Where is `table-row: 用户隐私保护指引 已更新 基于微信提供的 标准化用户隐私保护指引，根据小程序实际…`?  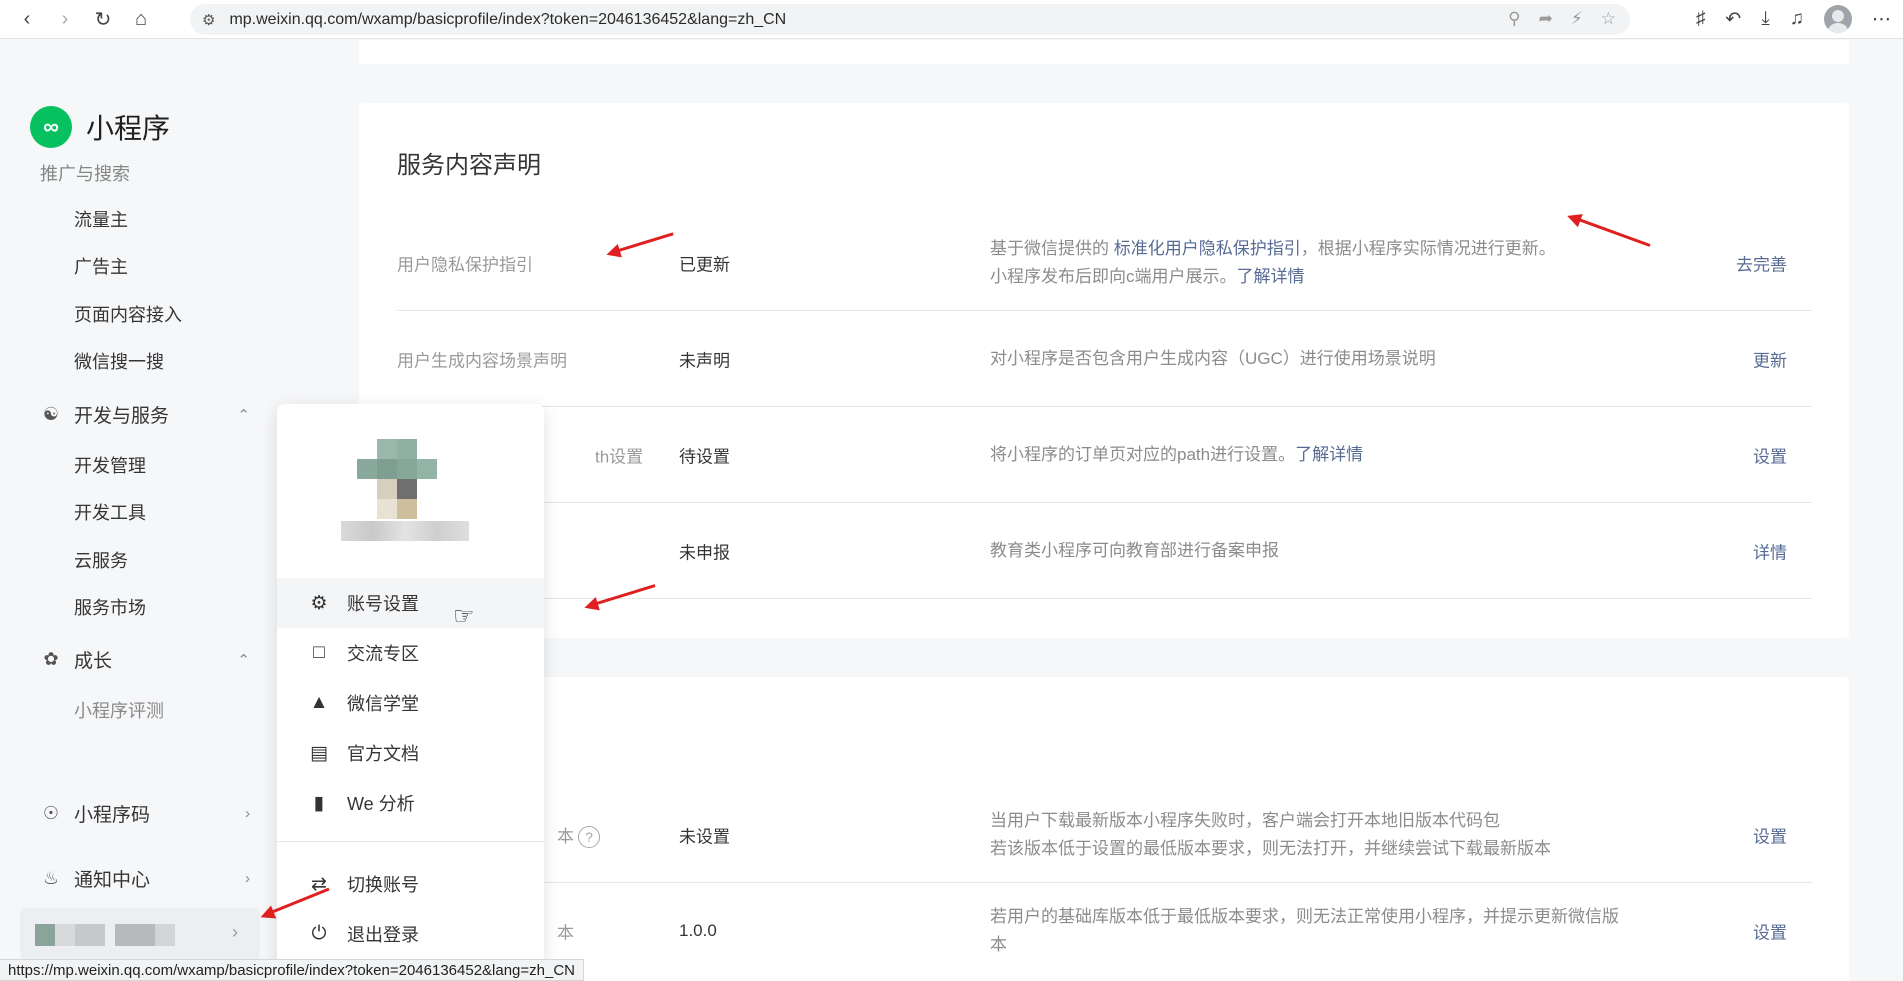 table-row: 用户隐私保护指引 已更新 基于微信提供的 标准化用户隐私保护指引，根据小程序实际… is located at coordinates (1104, 263).